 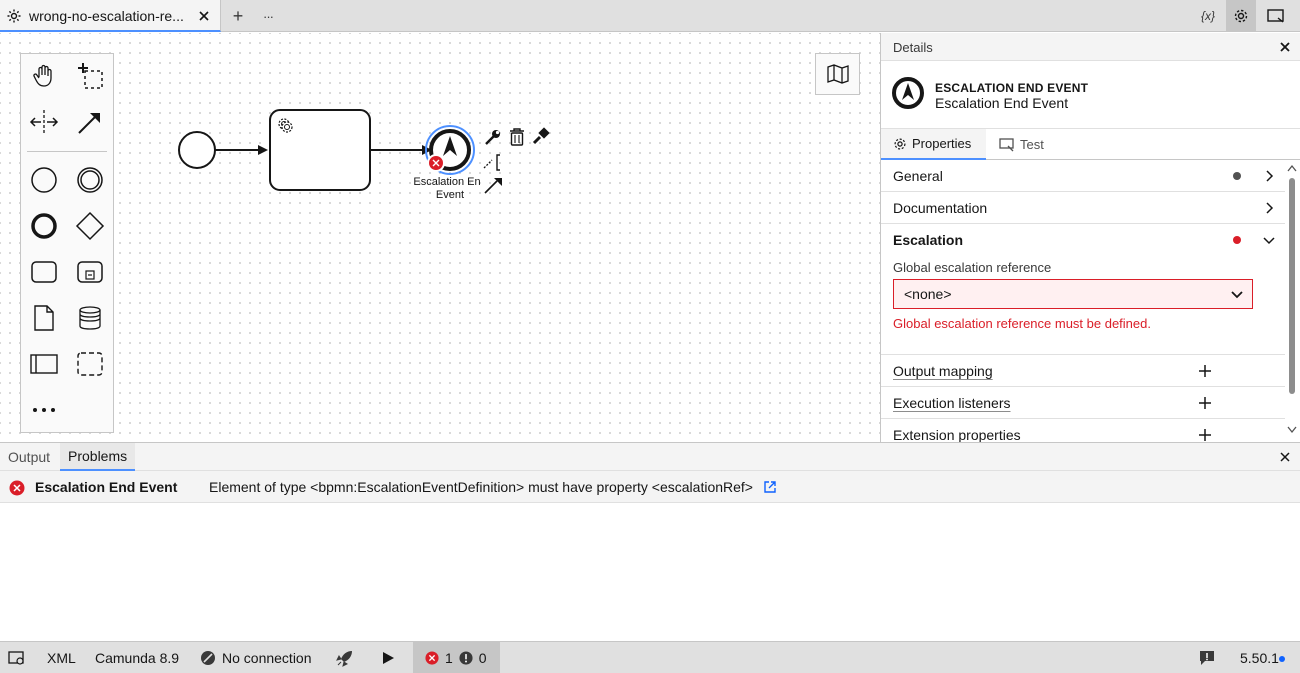 What do you see at coordinates (267, 657) in the screenshot?
I see `connection-label: No connection` at bounding box center [267, 657].